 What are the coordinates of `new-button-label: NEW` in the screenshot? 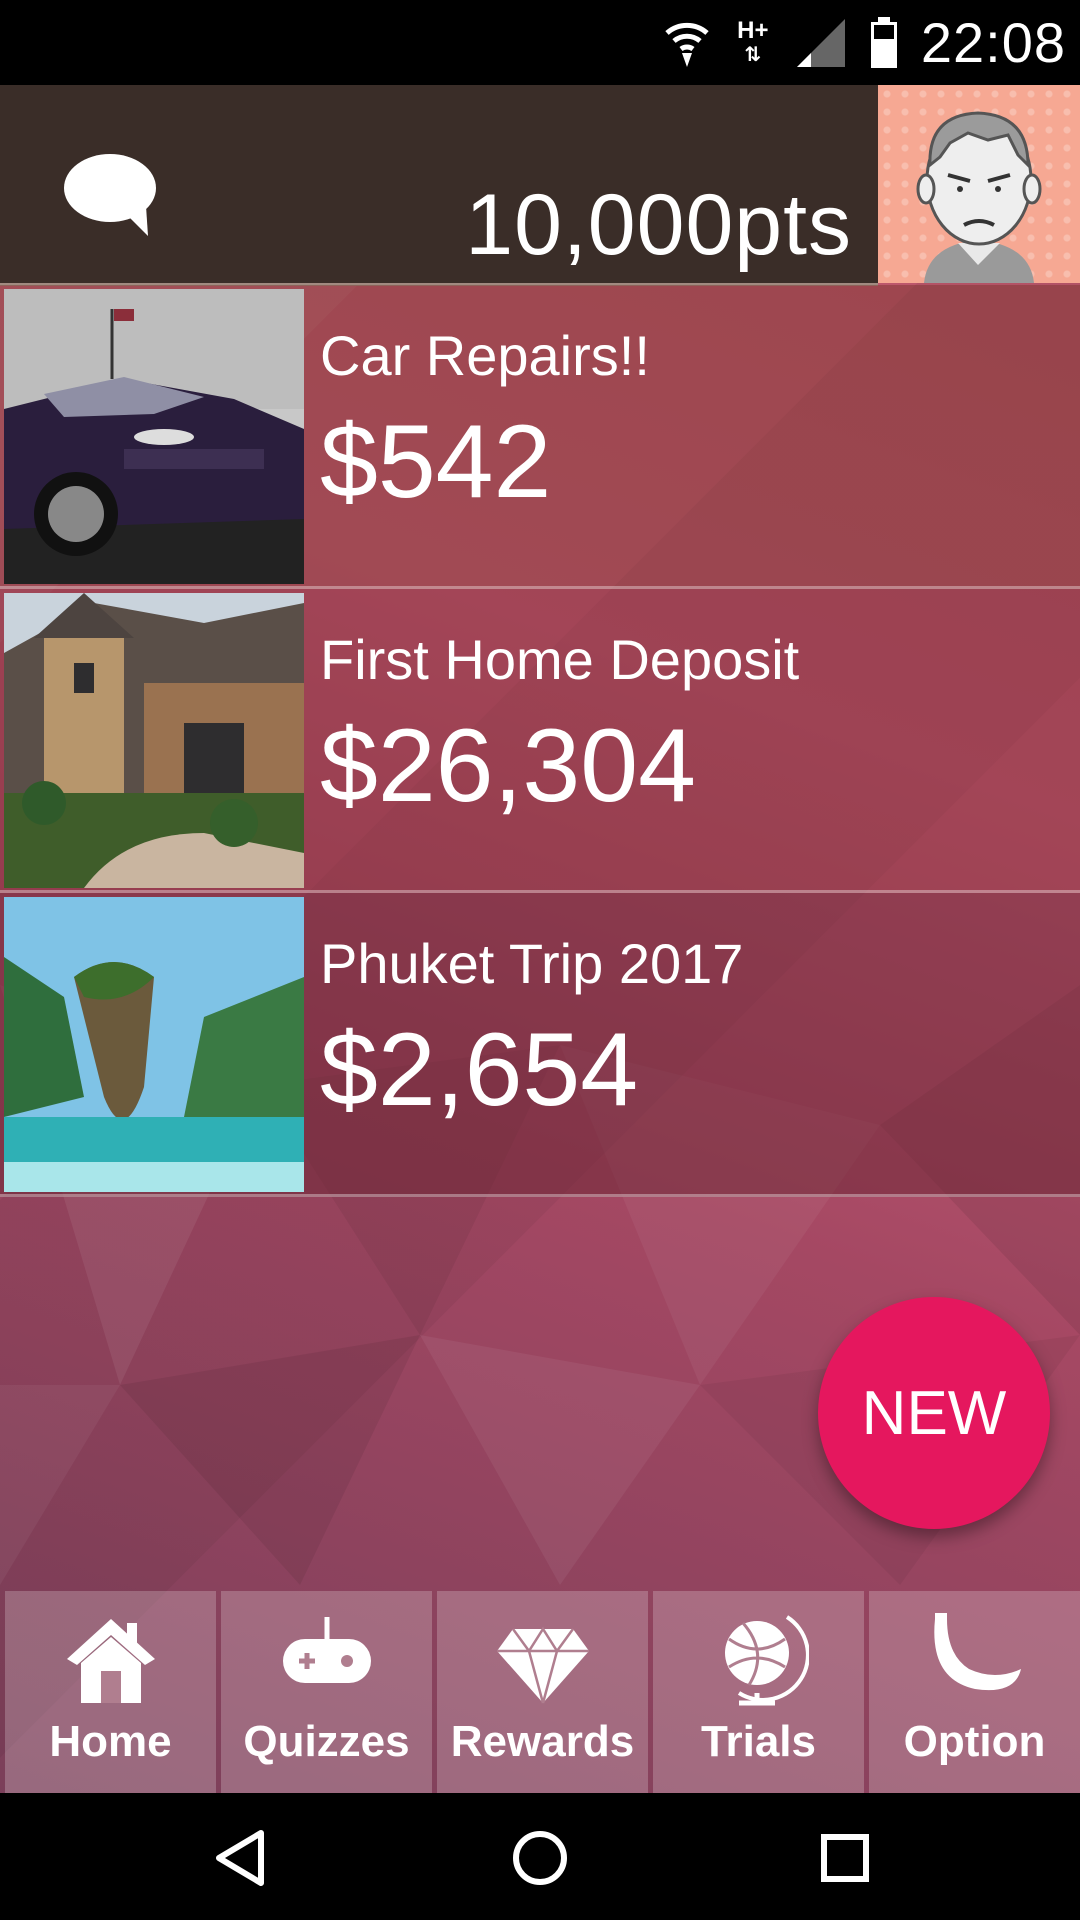 It's located at (934, 1413).